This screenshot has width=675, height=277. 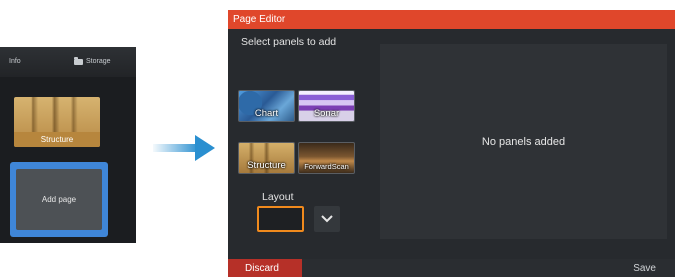 I want to click on folder-icon, so click(x=78, y=60).